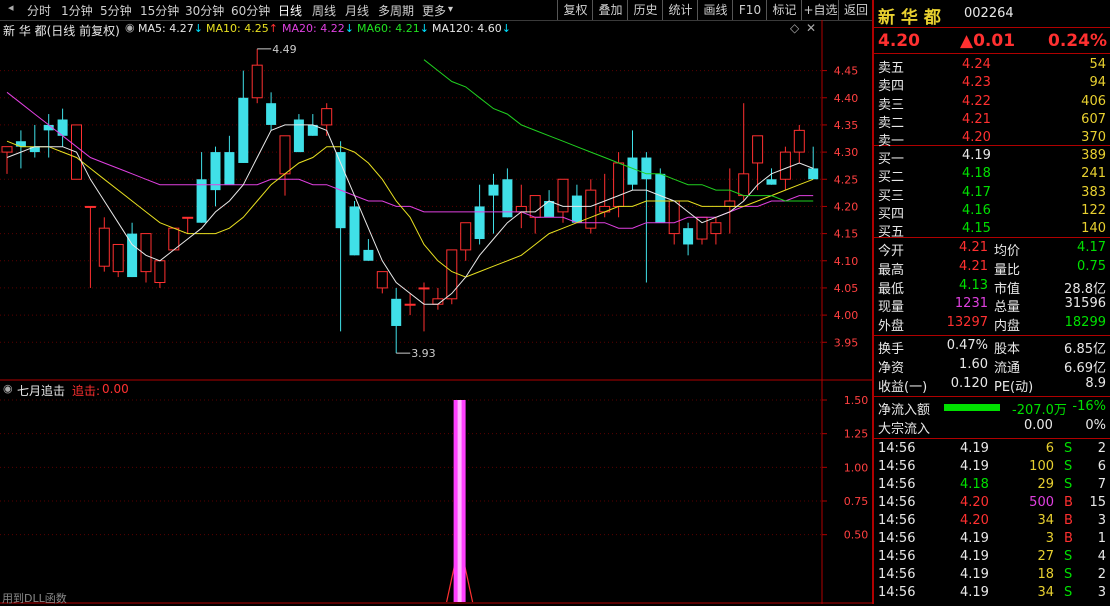  I want to click on bid-label: 买二, so click(891, 178).